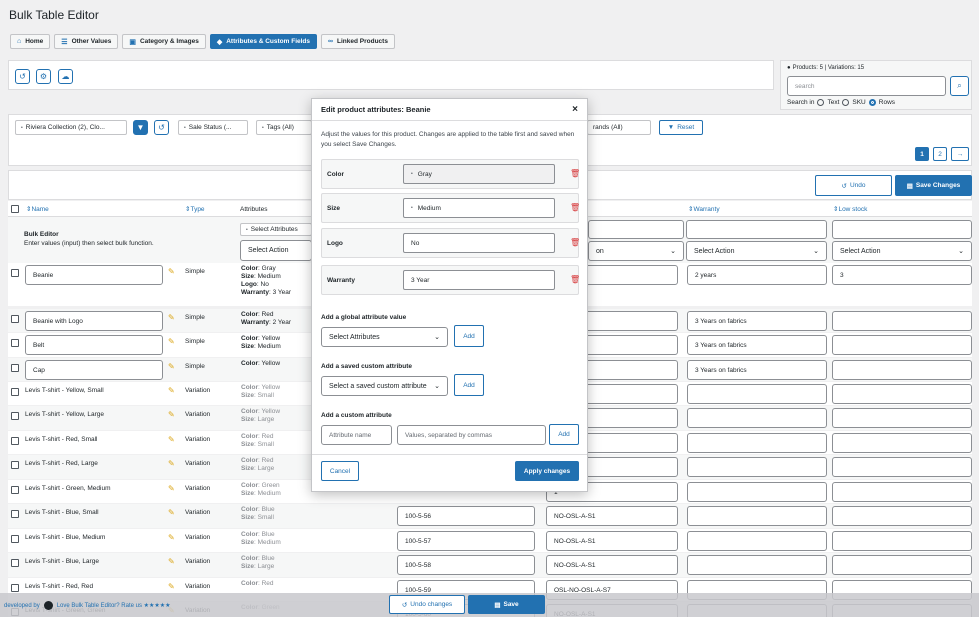  What do you see at coordinates (902, 275) in the screenshot?
I see `low-stock-input: 3` at bounding box center [902, 275].